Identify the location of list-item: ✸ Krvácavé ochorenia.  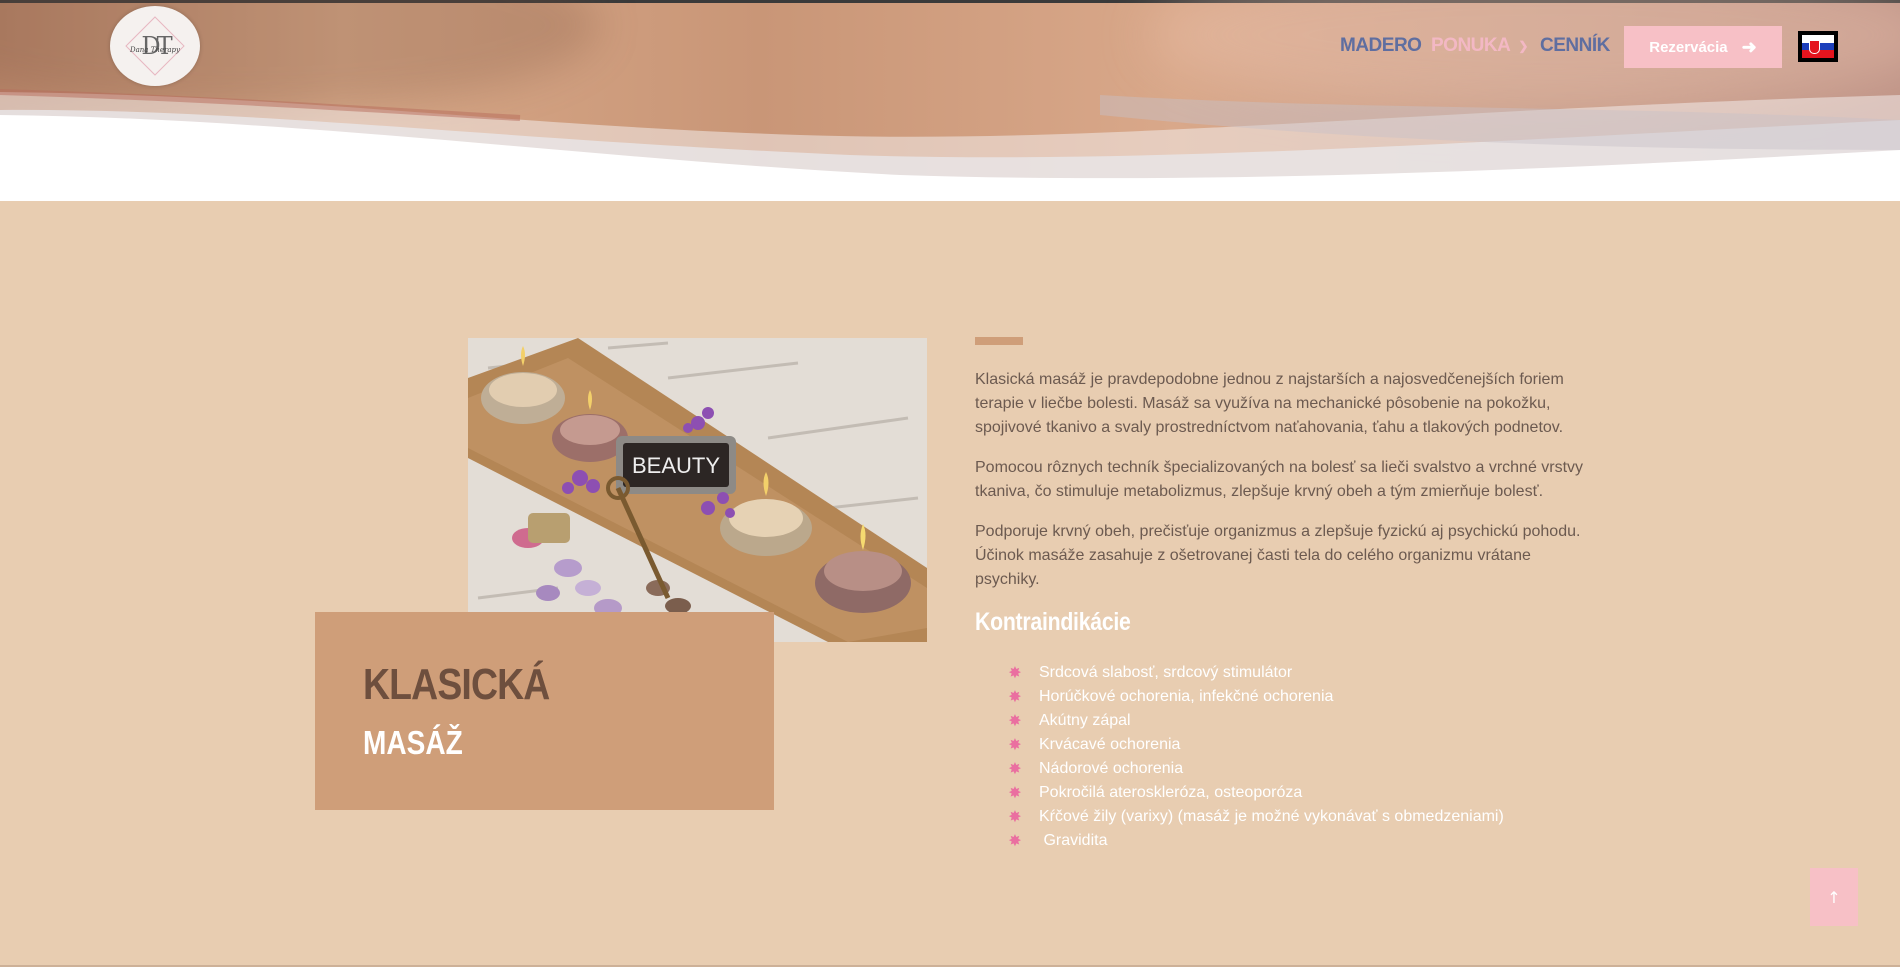
(1254, 745).